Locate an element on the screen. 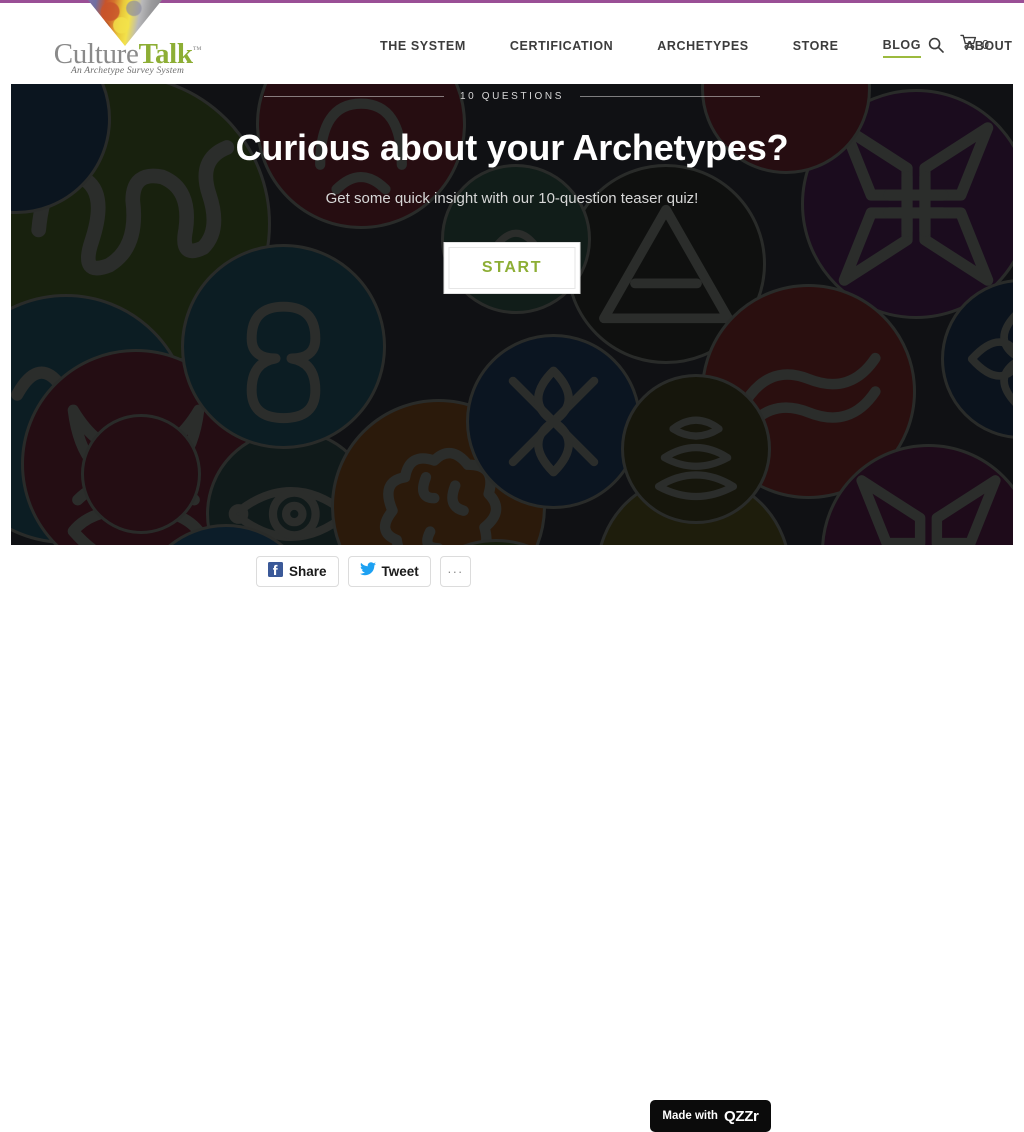  nav-item-blog: BLOG is located at coordinates (902, 47).